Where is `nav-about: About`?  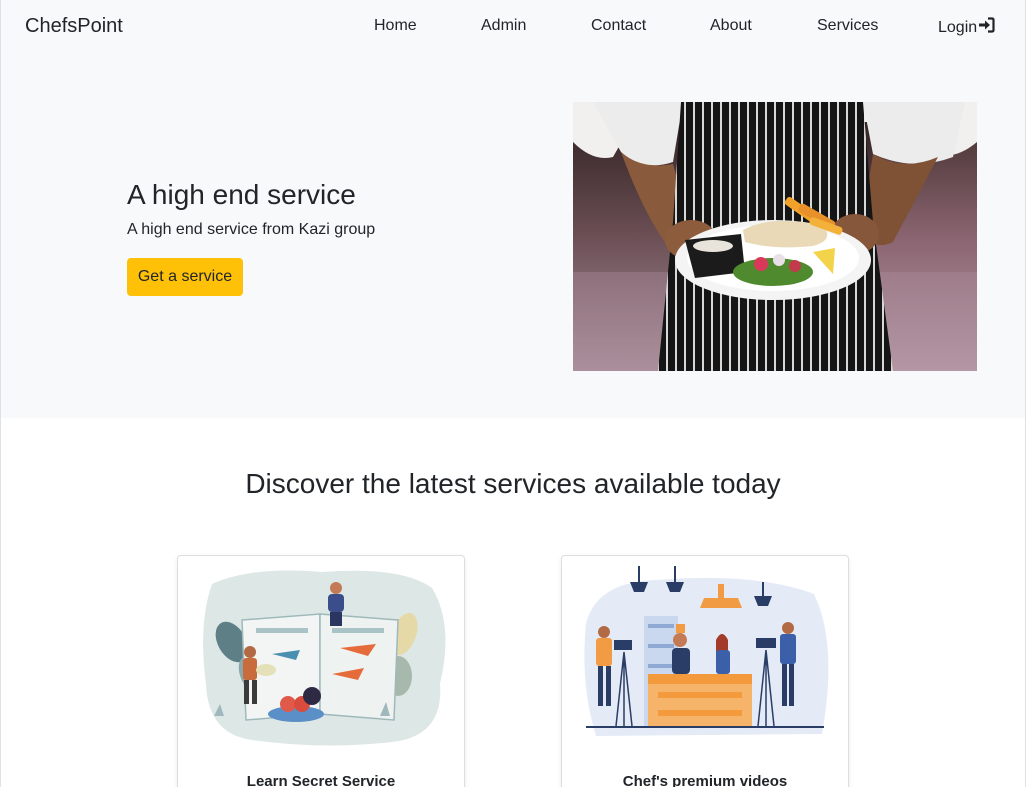
nav-about: About is located at coordinates (731, 26).